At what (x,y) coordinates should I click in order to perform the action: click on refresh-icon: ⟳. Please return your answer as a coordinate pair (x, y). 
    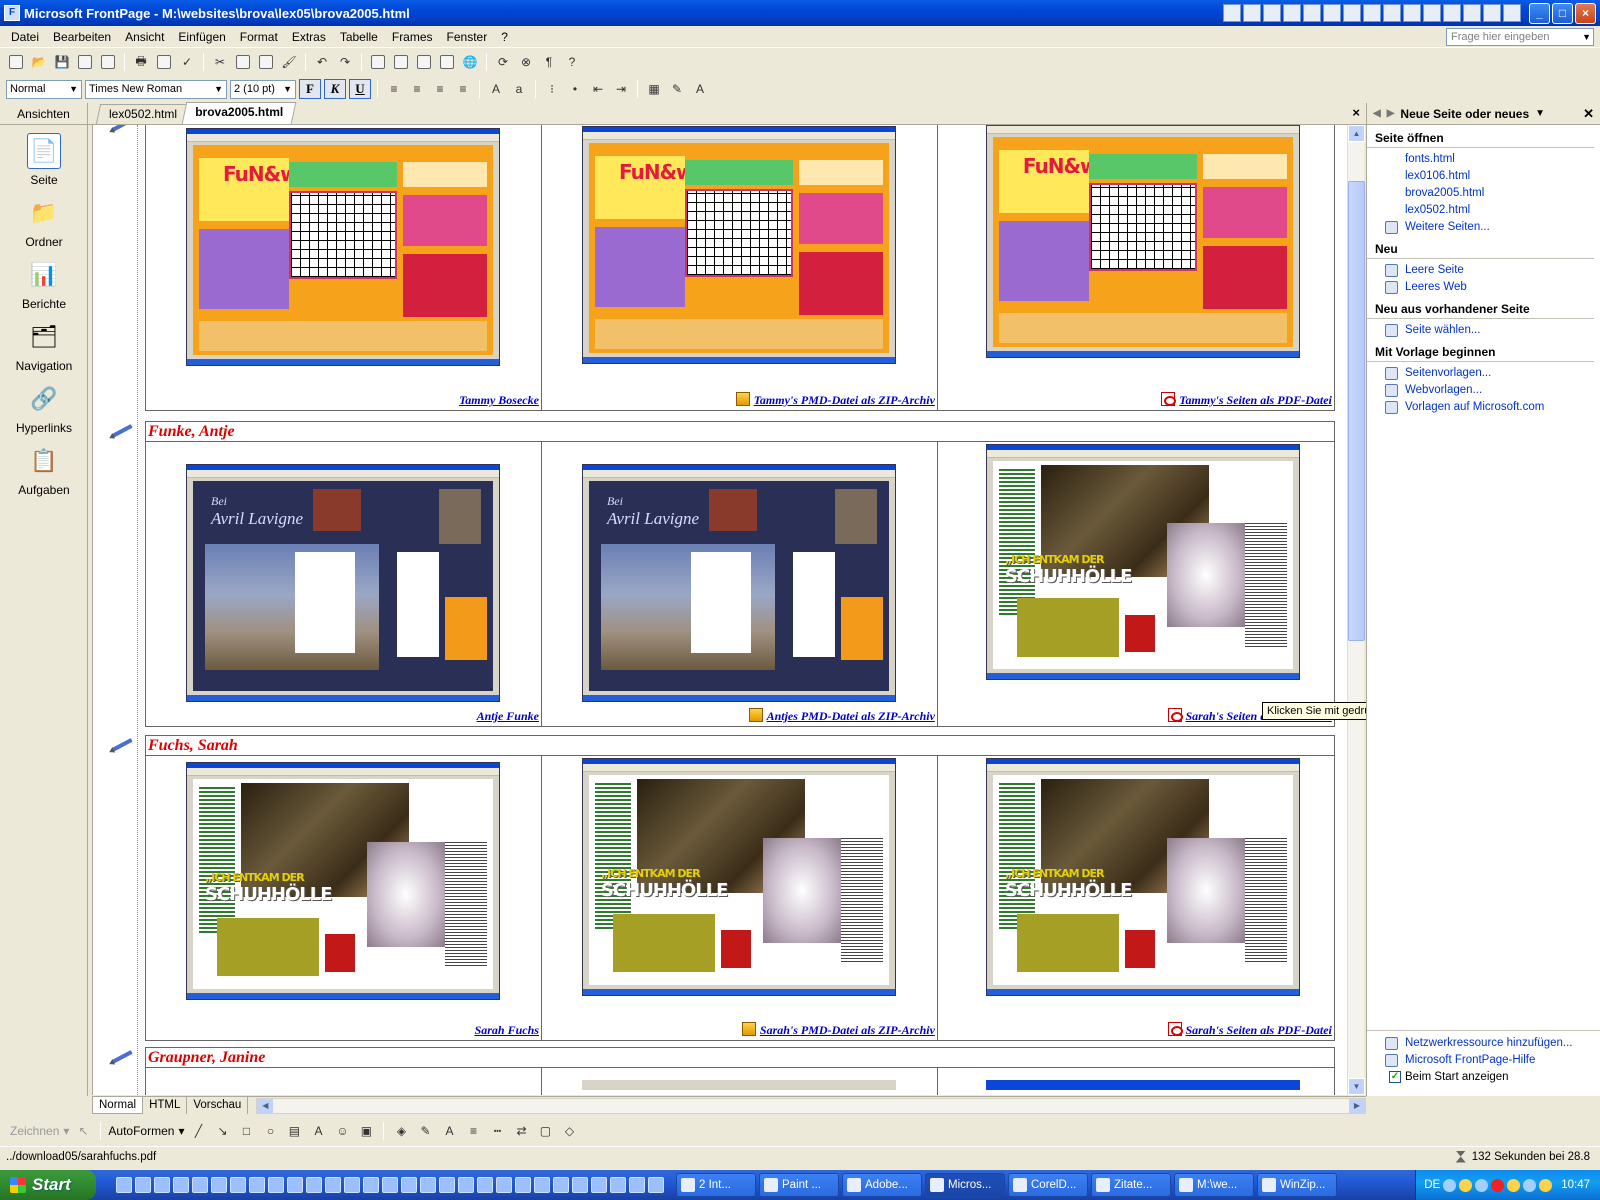
    Looking at the image, I should click on (503, 62).